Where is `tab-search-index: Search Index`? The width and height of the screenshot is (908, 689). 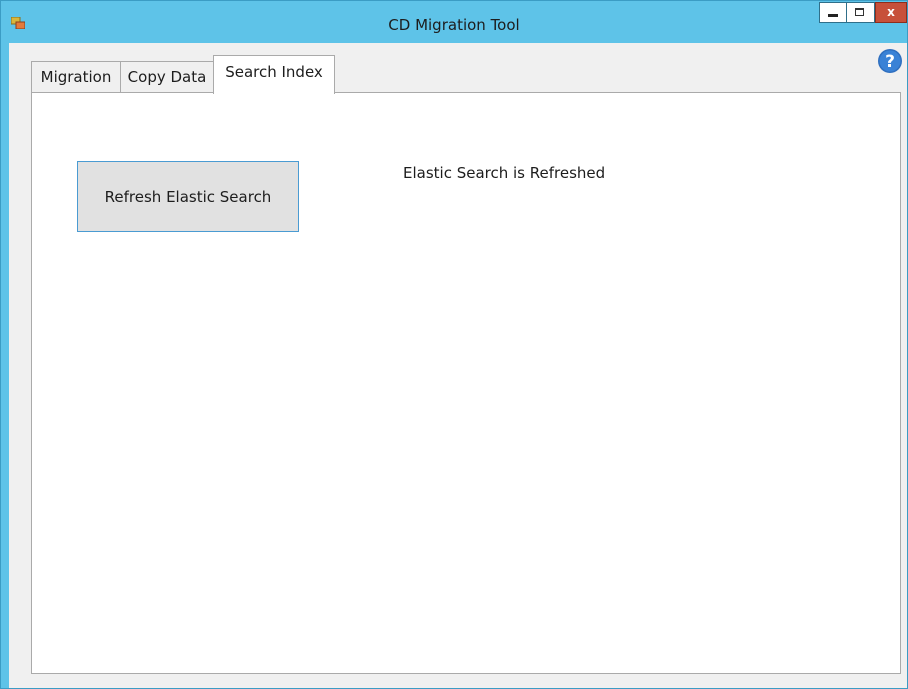
tab-search-index: Search Index is located at coordinates (274, 74).